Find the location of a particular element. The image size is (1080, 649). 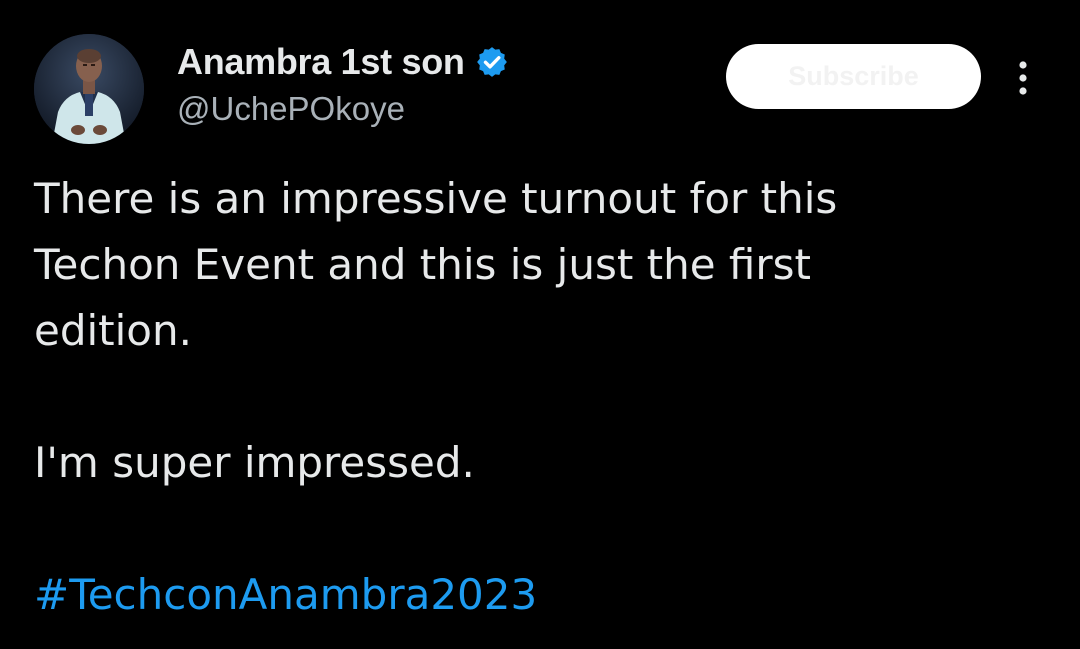

tweet-text-line: I'm super impressed. is located at coordinates (254, 462).